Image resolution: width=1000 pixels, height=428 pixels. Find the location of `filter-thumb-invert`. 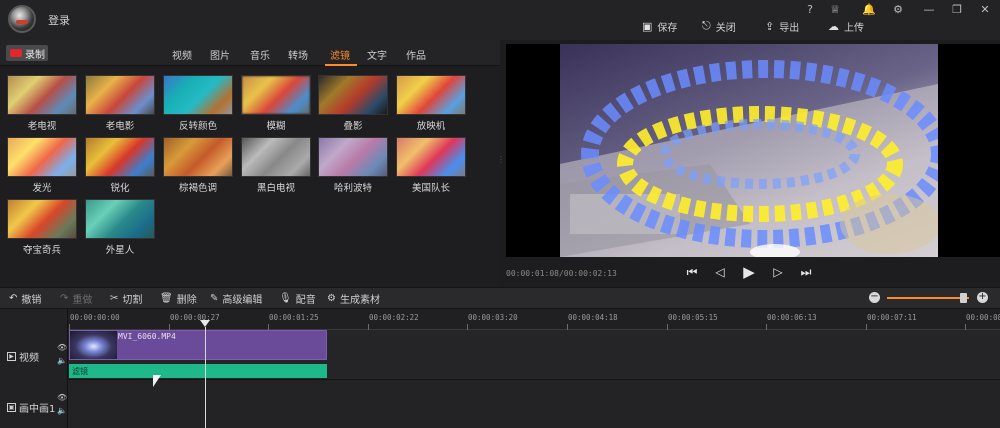

filter-thumb-invert is located at coordinates (198, 95).